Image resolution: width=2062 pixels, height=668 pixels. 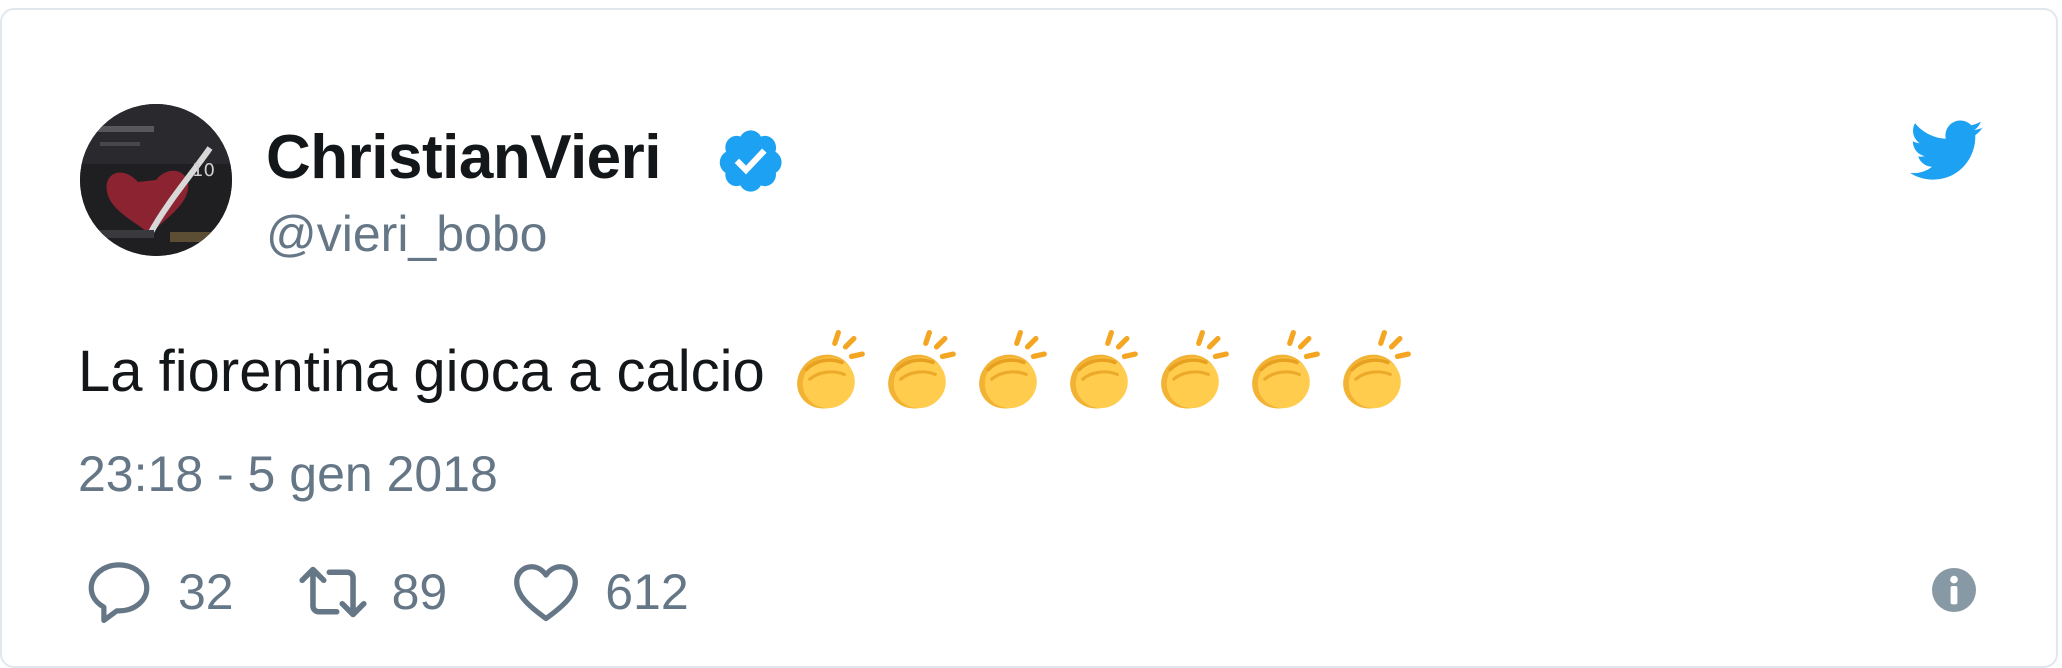 I want to click on svg-text: 10, so click(x=203, y=170).